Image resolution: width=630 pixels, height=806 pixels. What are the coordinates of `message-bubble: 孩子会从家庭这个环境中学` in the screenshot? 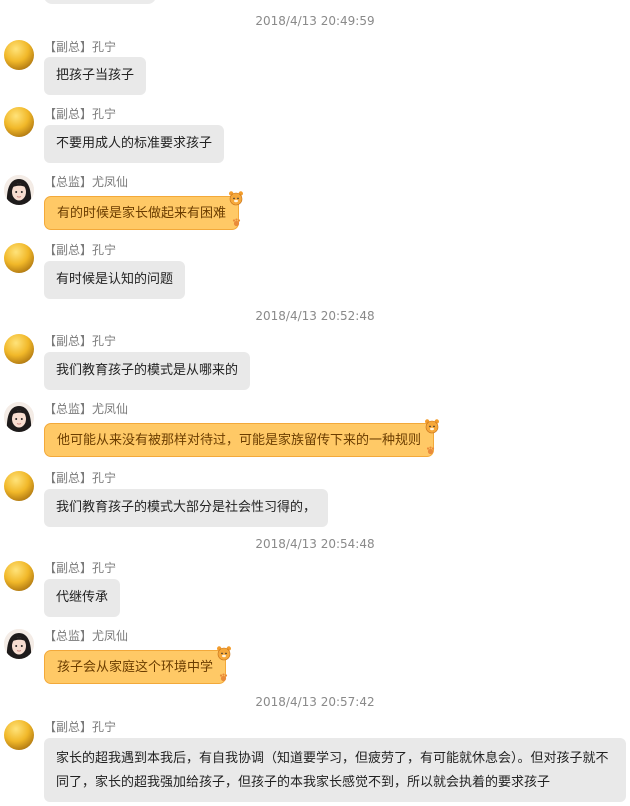 It's located at (135, 667).